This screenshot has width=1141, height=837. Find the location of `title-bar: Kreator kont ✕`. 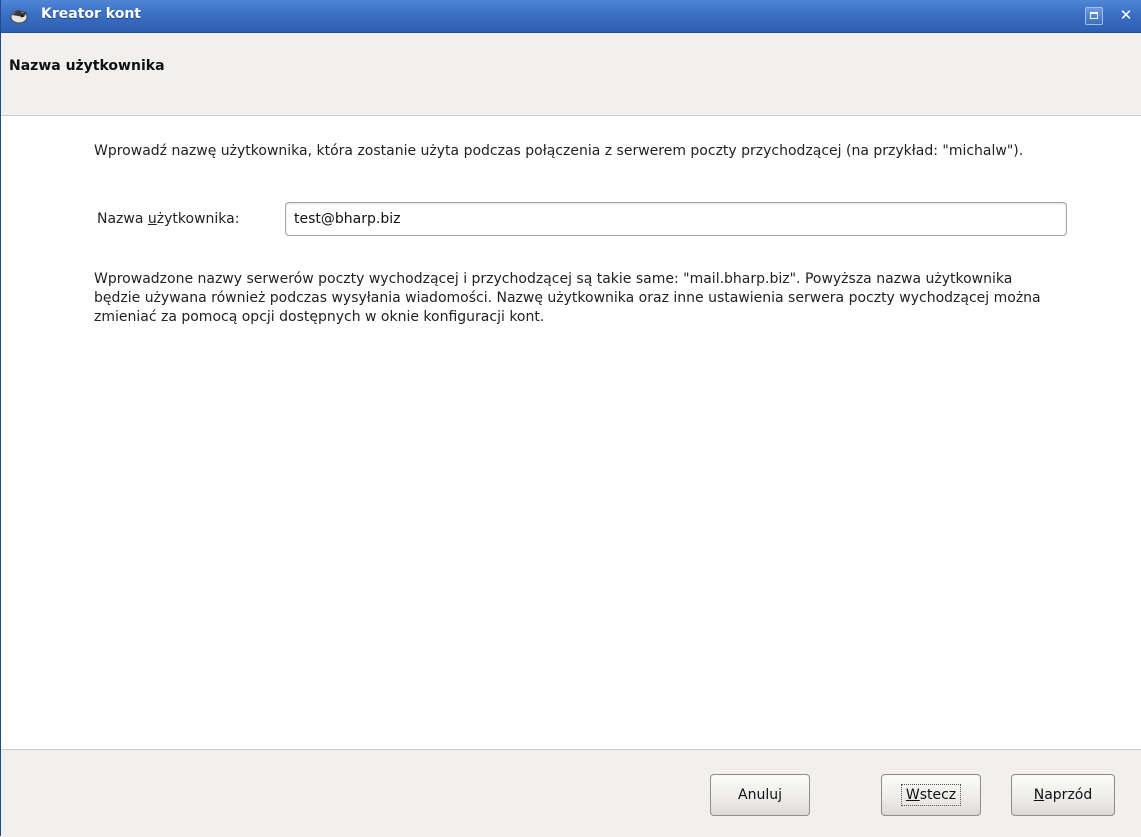

title-bar: Kreator kont ✕ is located at coordinates (571, 16).